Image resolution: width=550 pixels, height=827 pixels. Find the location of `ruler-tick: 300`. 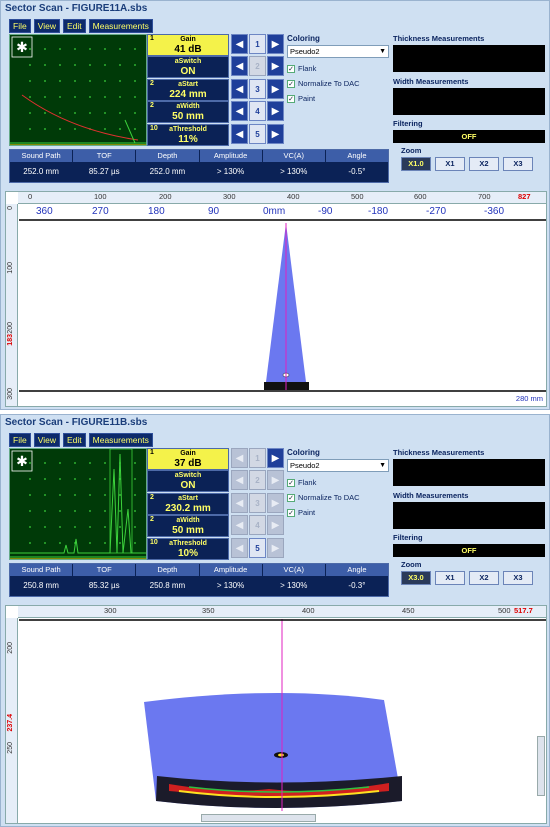

ruler-tick: 300 is located at coordinates (110, 610).